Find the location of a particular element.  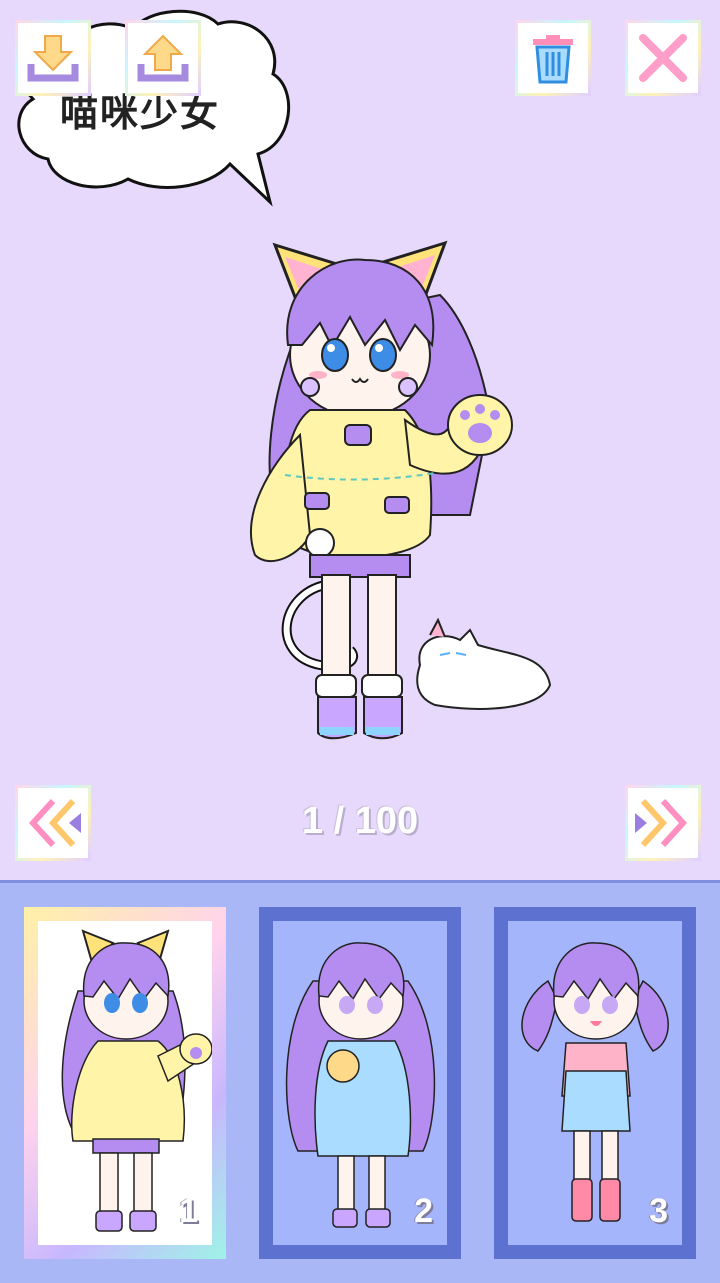

next-button is located at coordinates (663, 823).